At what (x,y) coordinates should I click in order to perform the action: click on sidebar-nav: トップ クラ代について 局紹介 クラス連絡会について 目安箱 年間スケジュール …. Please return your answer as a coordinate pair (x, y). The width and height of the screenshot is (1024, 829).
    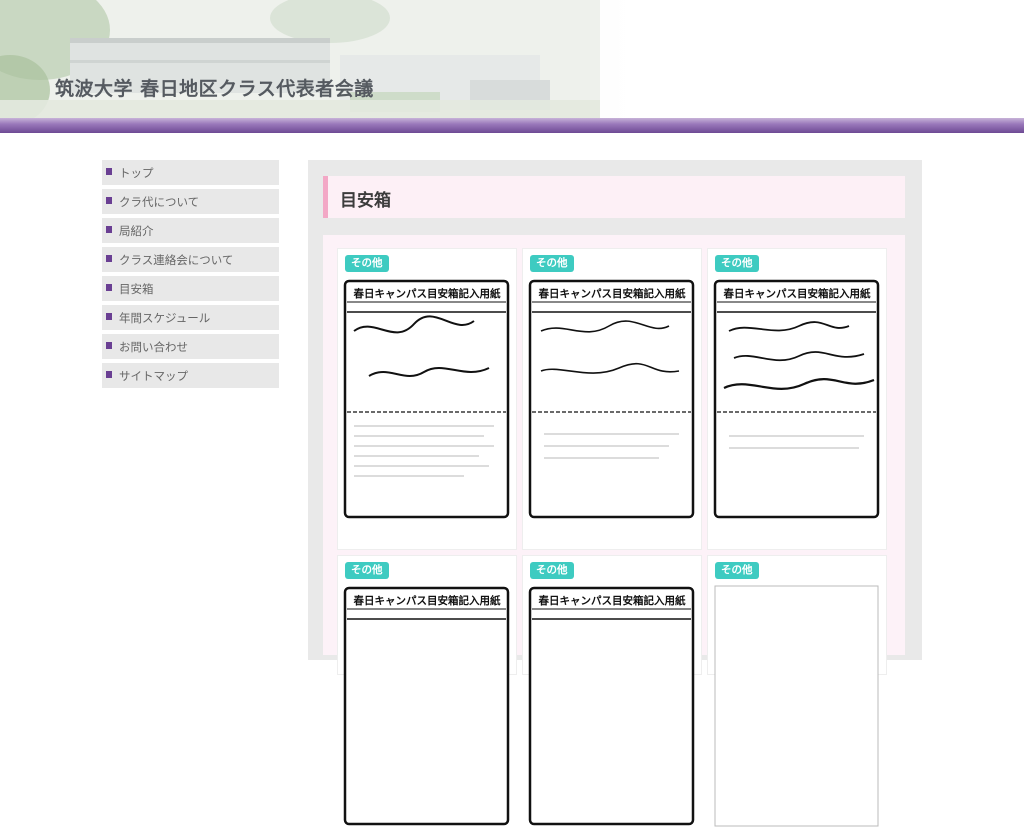
    Looking at the image, I should click on (190, 276).